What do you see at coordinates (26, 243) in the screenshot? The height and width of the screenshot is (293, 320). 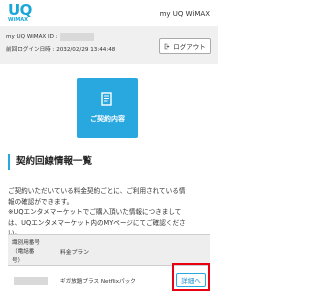 I see `col-id-header-line: 識別用番号` at bounding box center [26, 243].